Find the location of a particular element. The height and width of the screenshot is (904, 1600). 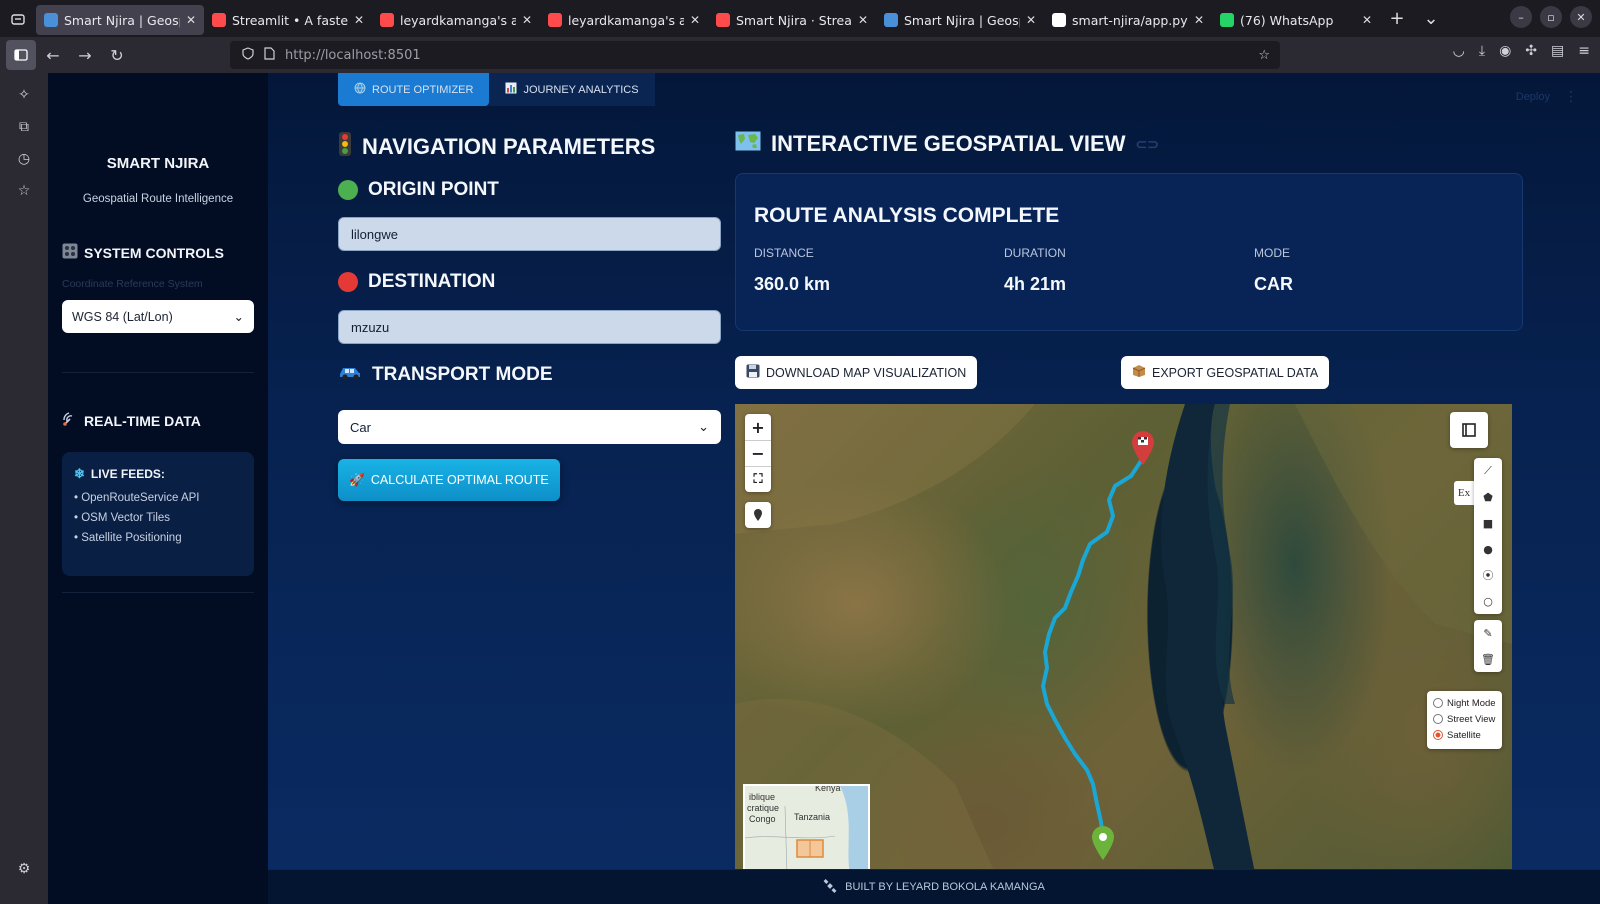

forward-icon: → is located at coordinates (85, 55).